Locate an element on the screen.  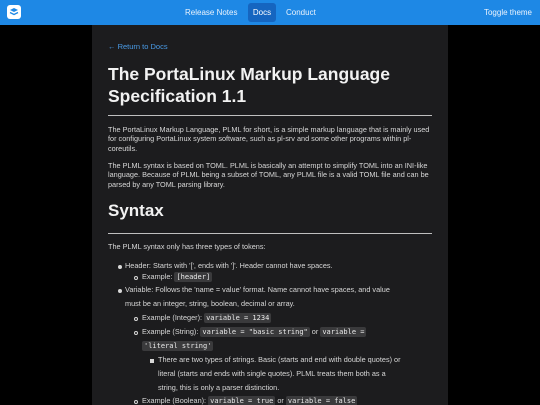
nav-link-docs: Docs is located at coordinates (262, 12).